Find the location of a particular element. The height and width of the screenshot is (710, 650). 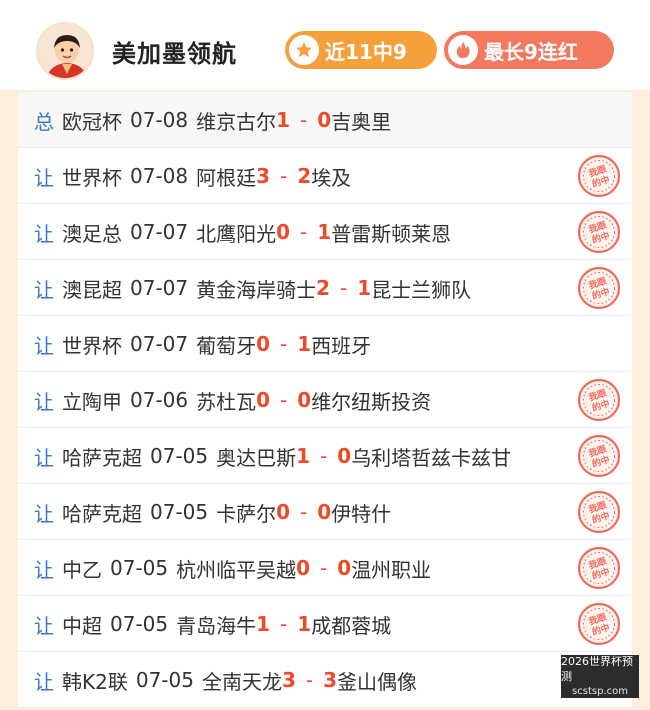

away-team: 昆士兰狮队 is located at coordinates (421, 289).